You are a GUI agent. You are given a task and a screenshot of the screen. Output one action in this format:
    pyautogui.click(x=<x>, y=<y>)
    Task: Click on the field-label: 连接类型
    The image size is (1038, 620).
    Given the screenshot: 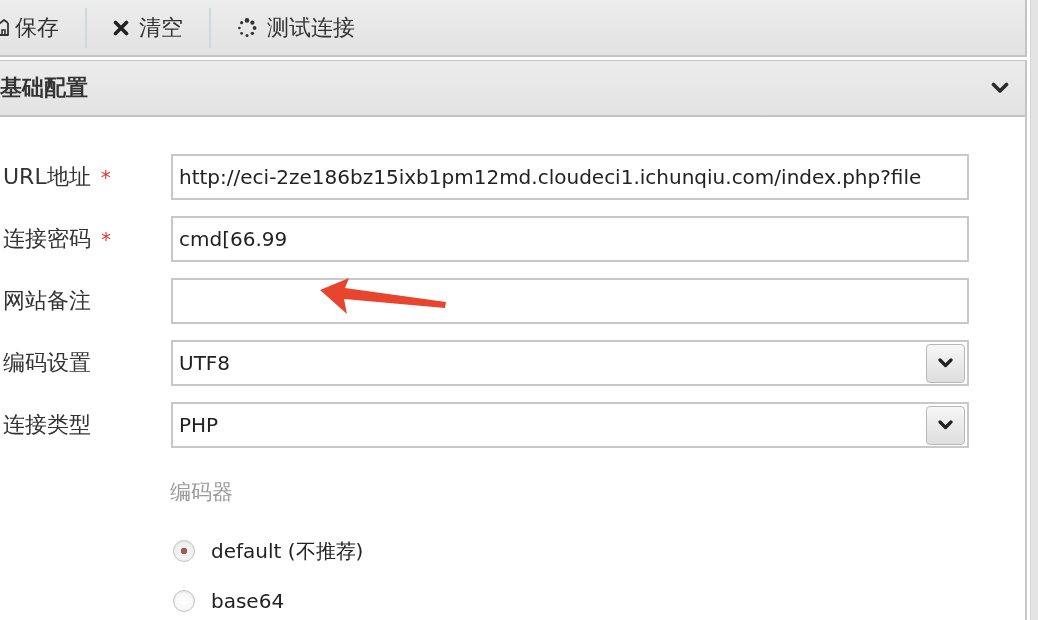 What is the action you would take?
    pyautogui.click(x=47, y=425)
    